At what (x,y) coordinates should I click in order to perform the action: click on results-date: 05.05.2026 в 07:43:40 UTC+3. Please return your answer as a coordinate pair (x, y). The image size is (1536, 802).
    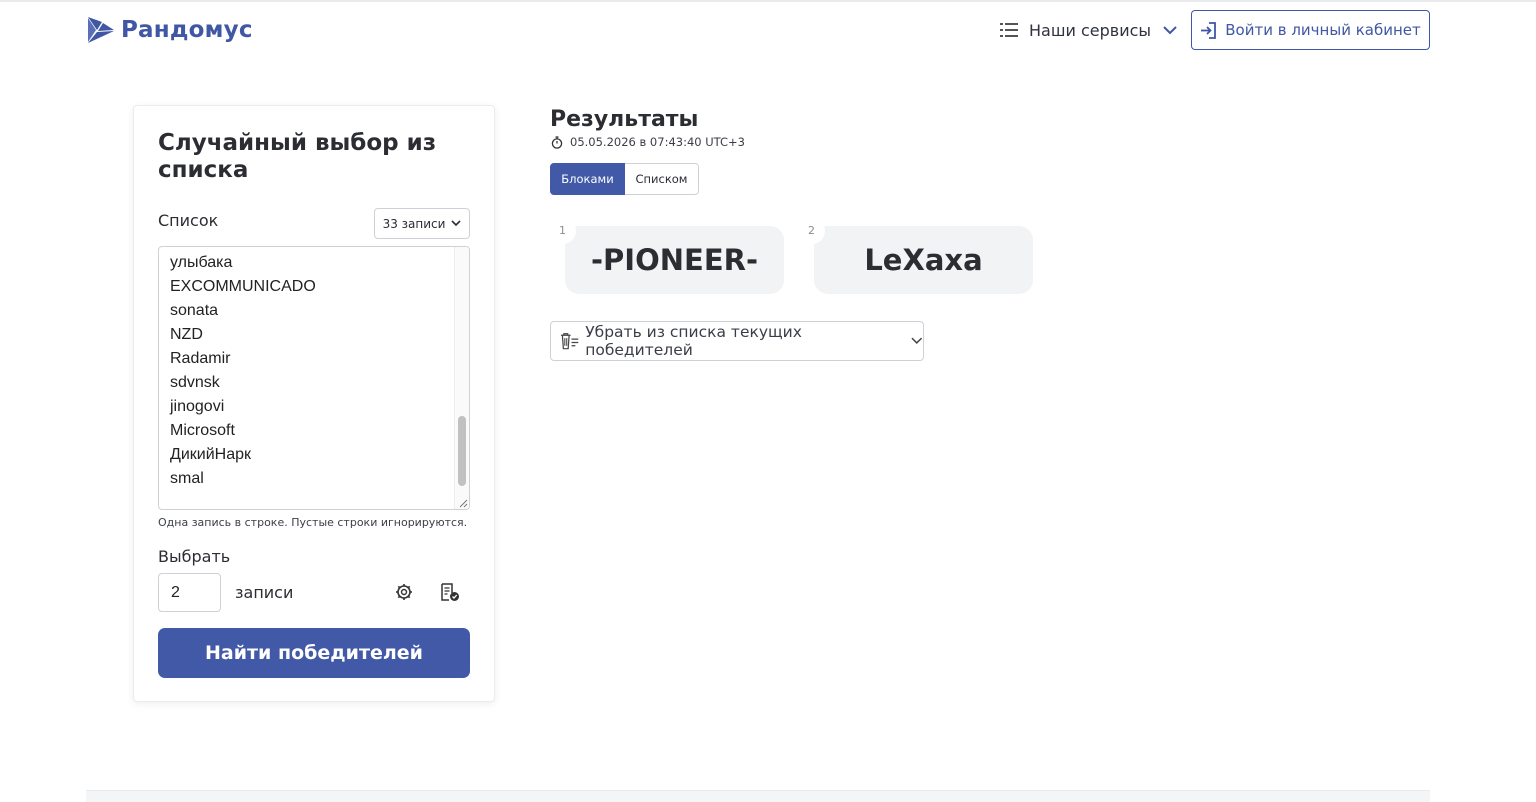
    Looking at the image, I should click on (657, 142).